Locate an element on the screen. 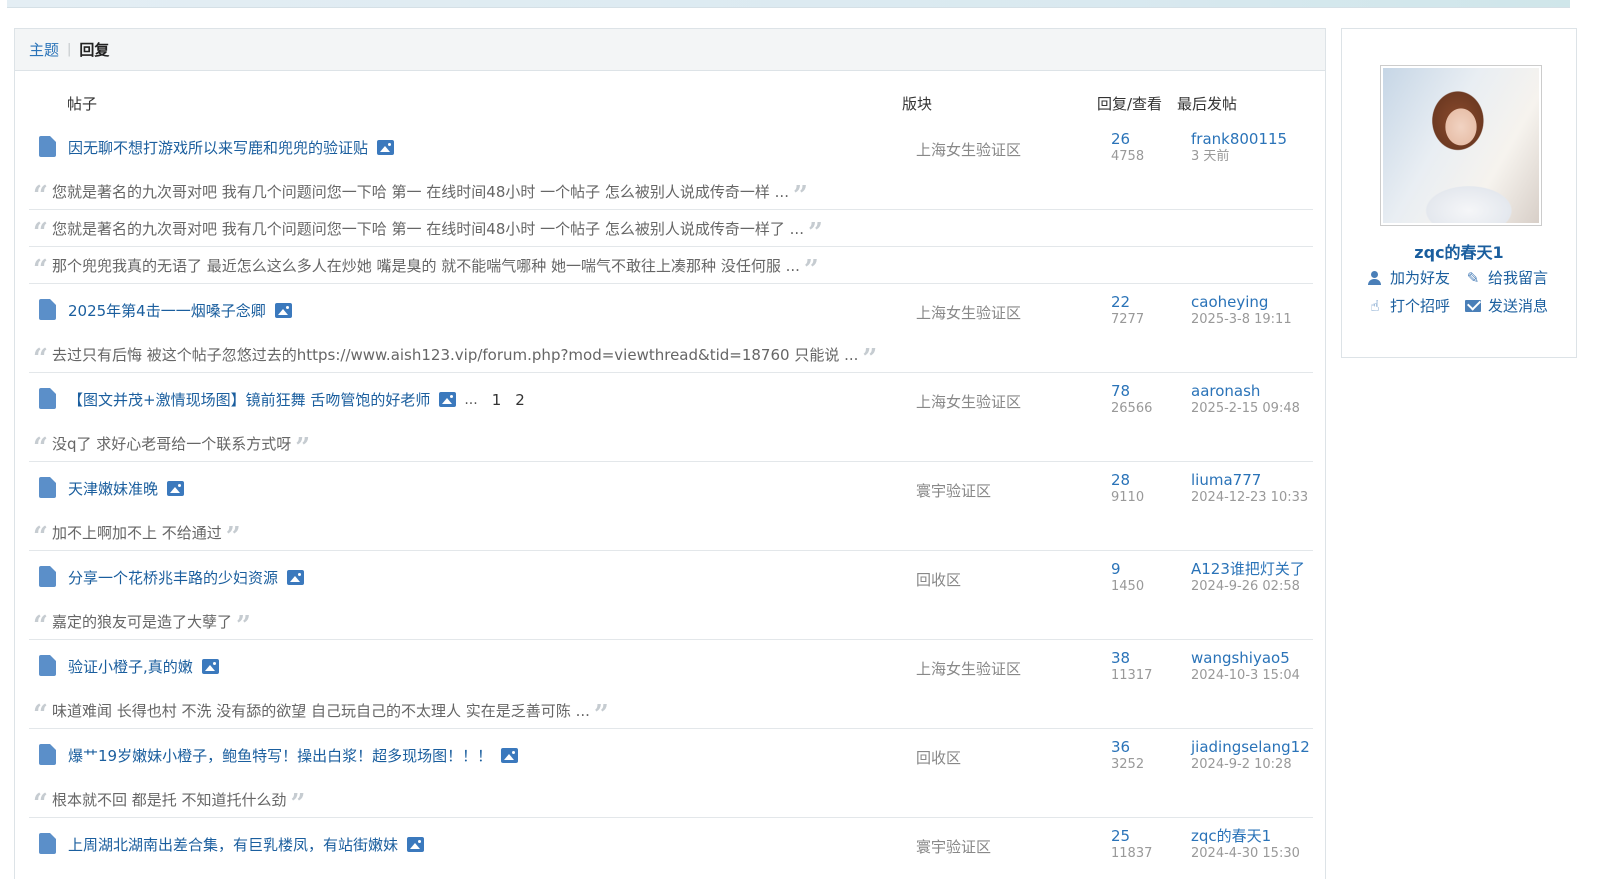 The image size is (1600, 879). thread-title-link: 验证小橙子,真的嫩 is located at coordinates (130, 666).